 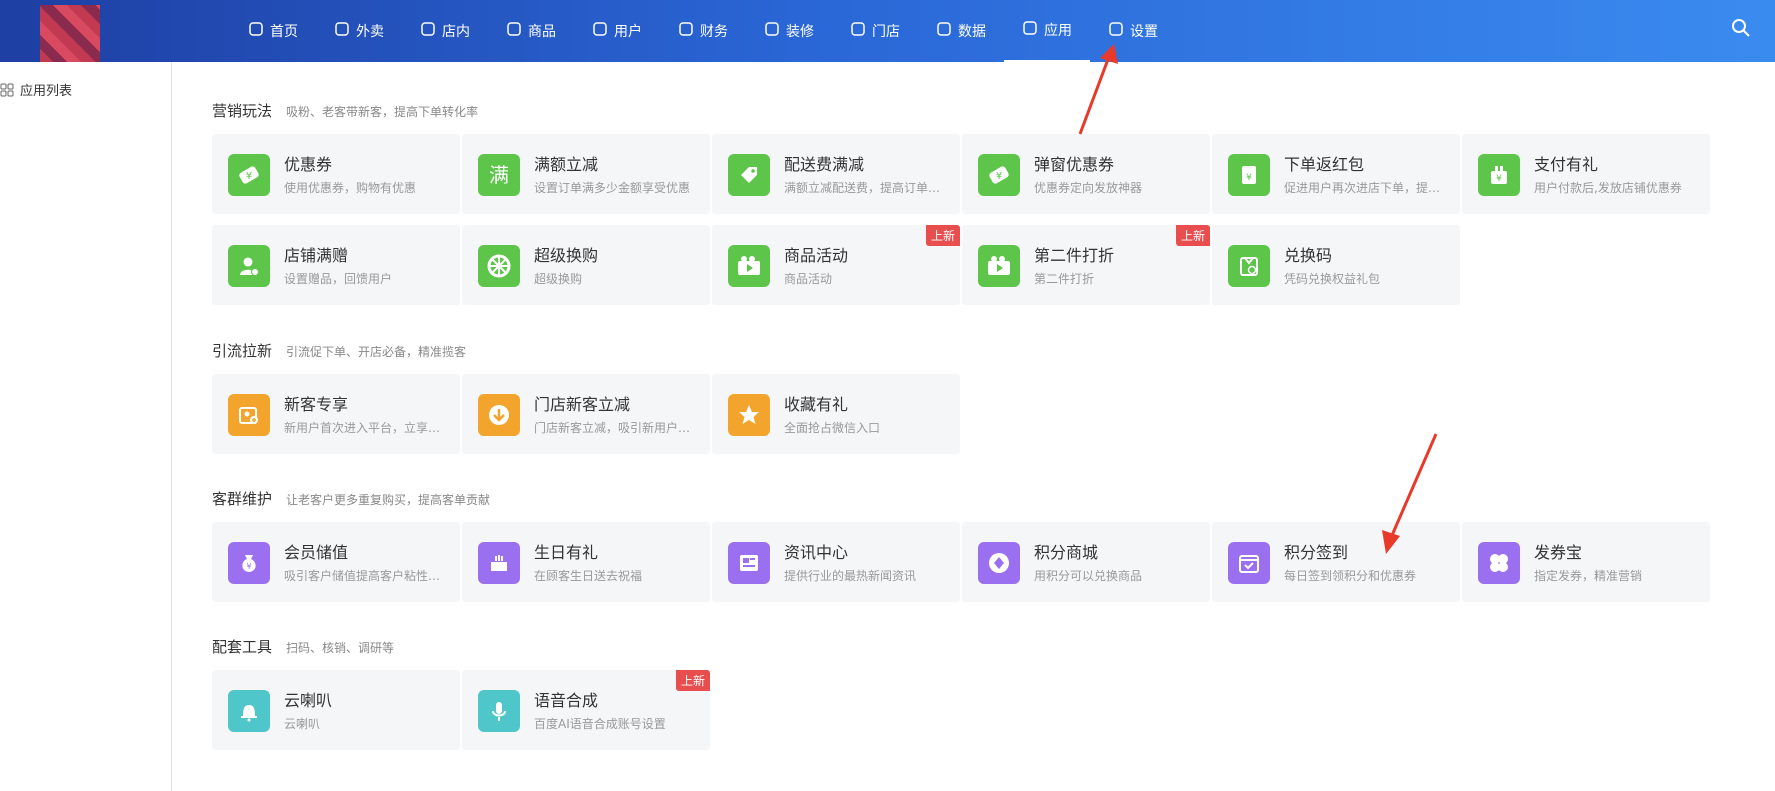 What do you see at coordinates (972, 32) in the screenshot?
I see `nav-item-label: 数据` at bounding box center [972, 32].